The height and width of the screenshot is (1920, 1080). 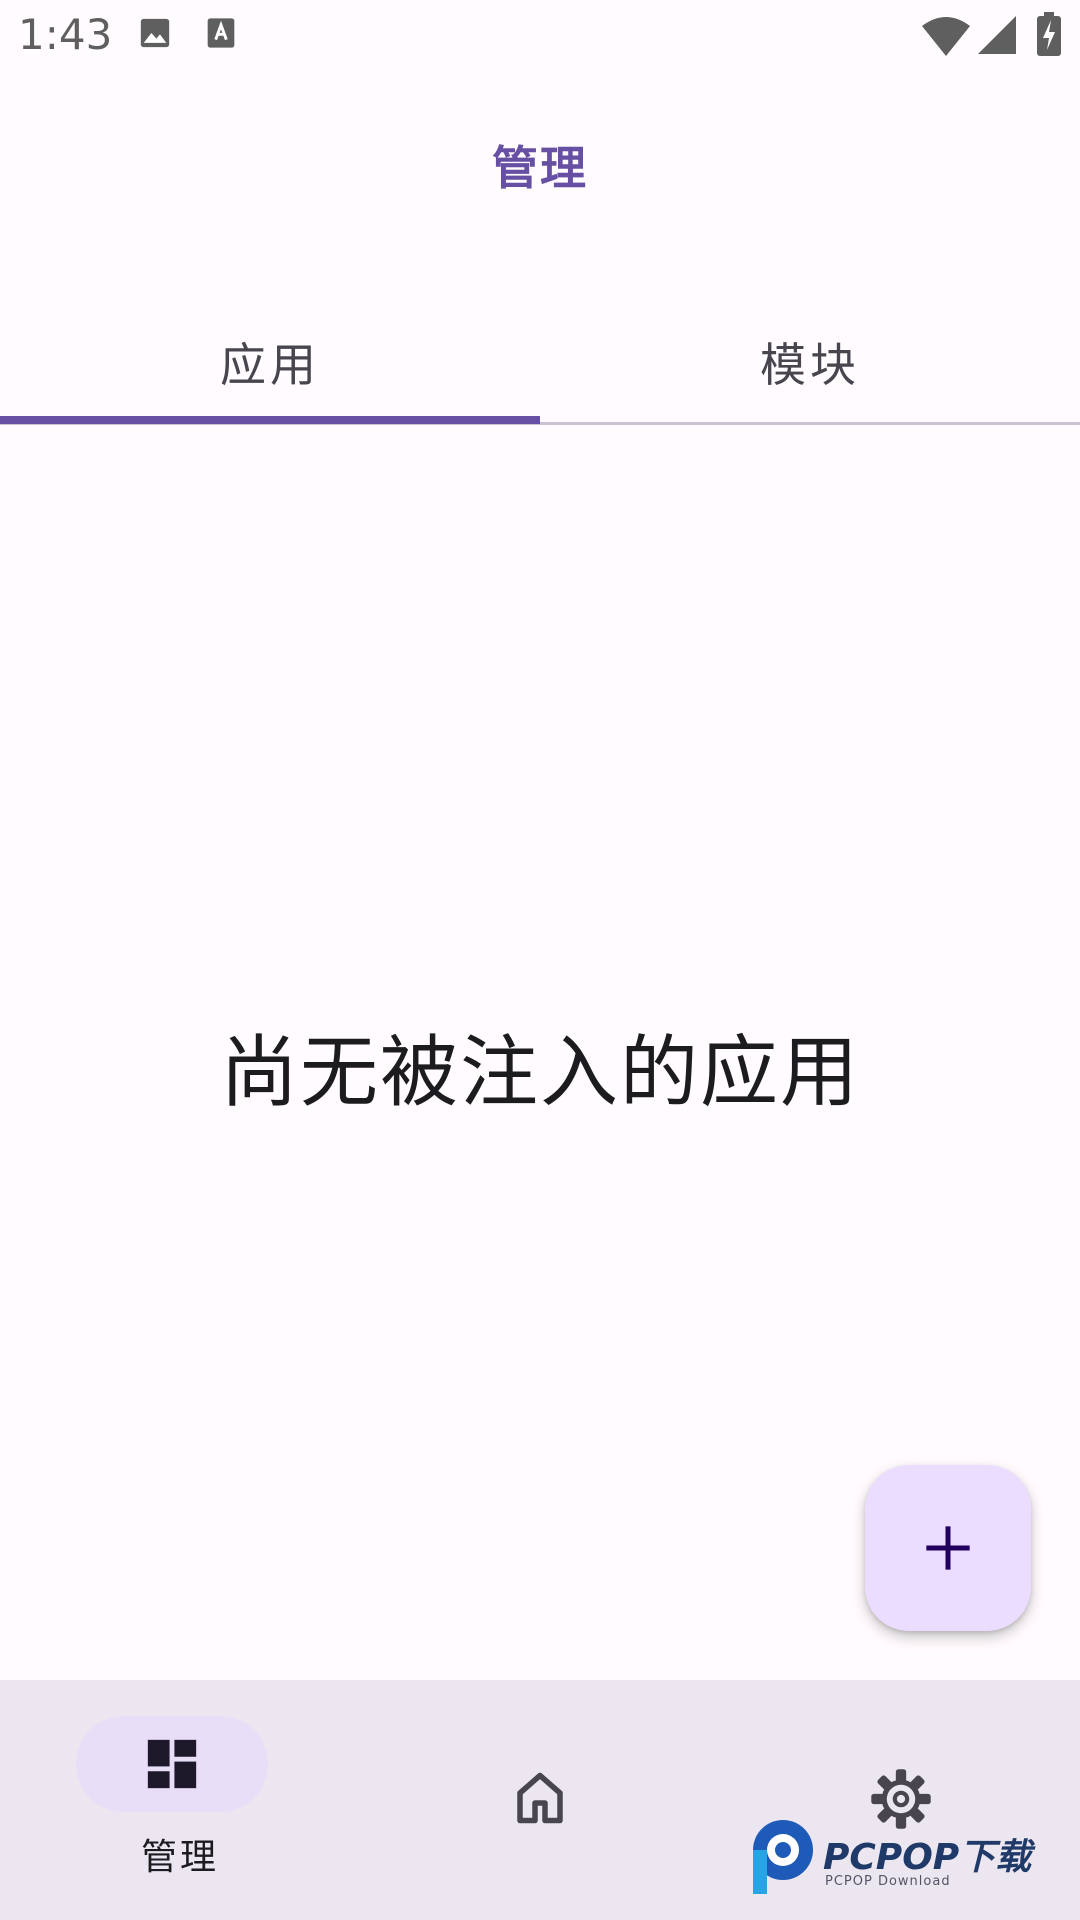 I want to click on wifi-icon, so click(x=946, y=36).